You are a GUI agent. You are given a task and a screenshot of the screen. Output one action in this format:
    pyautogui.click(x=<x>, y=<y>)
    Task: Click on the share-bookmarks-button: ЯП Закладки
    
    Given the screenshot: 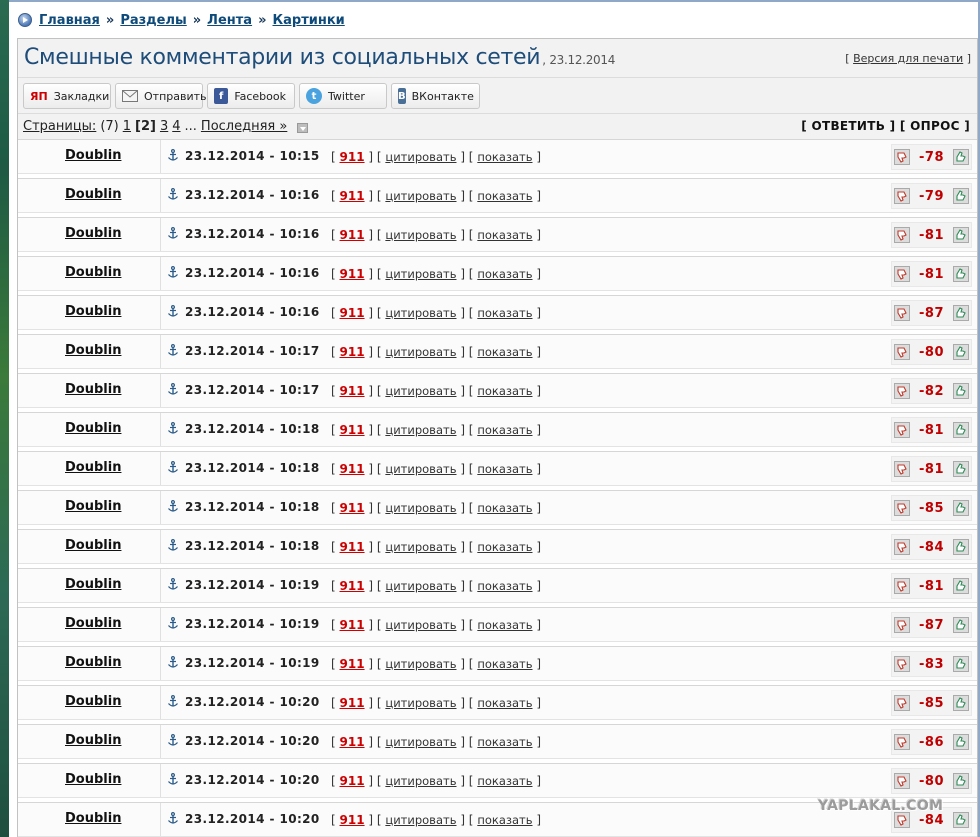 What is the action you would take?
    pyautogui.click(x=67, y=96)
    